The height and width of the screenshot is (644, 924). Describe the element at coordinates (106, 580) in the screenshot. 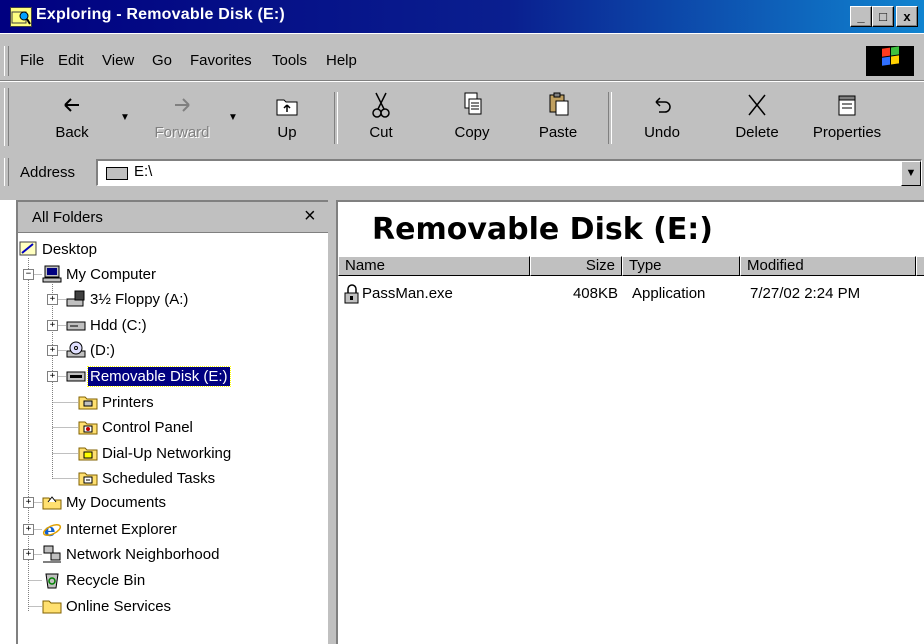

I see `tree-label: Recycle Bin` at that location.